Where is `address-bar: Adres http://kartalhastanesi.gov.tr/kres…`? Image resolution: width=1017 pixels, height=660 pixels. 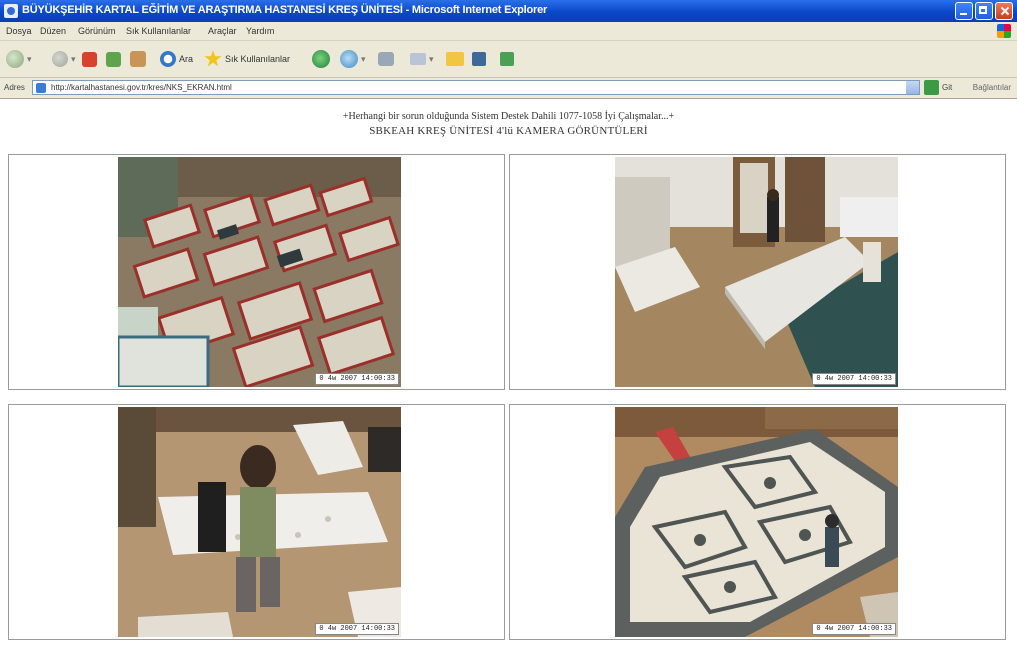 address-bar: Adres http://kartalhastanesi.gov.tr/kres… is located at coordinates (508, 88).